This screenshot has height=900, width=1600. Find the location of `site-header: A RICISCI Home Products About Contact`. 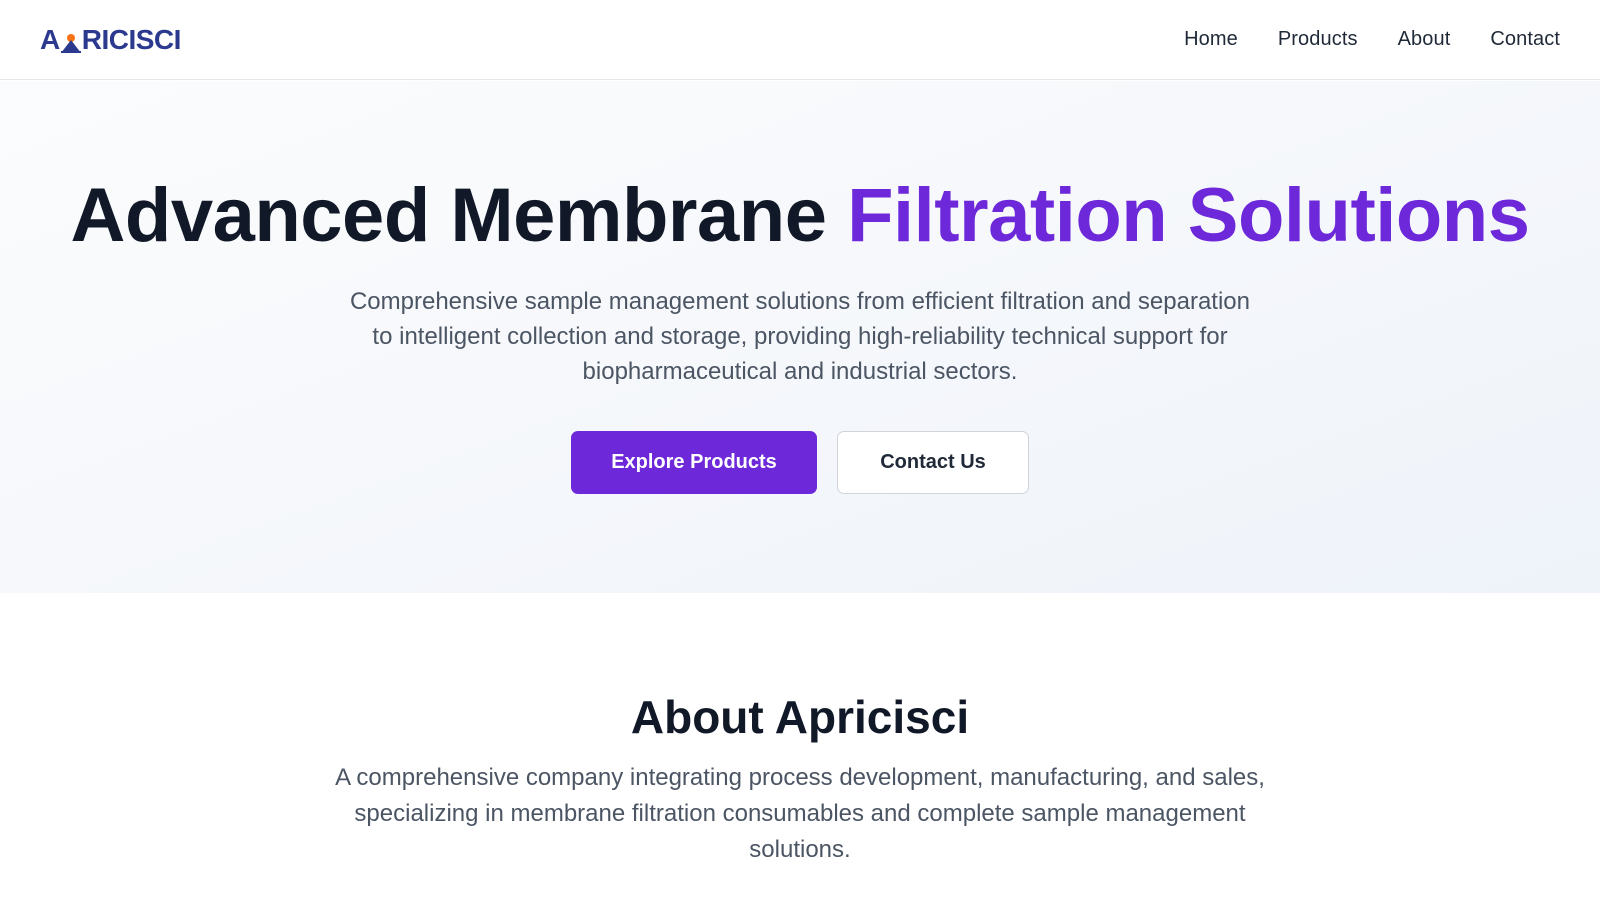

site-header: A RICISCI Home Products About Contact is located at coordinates (800, 40).